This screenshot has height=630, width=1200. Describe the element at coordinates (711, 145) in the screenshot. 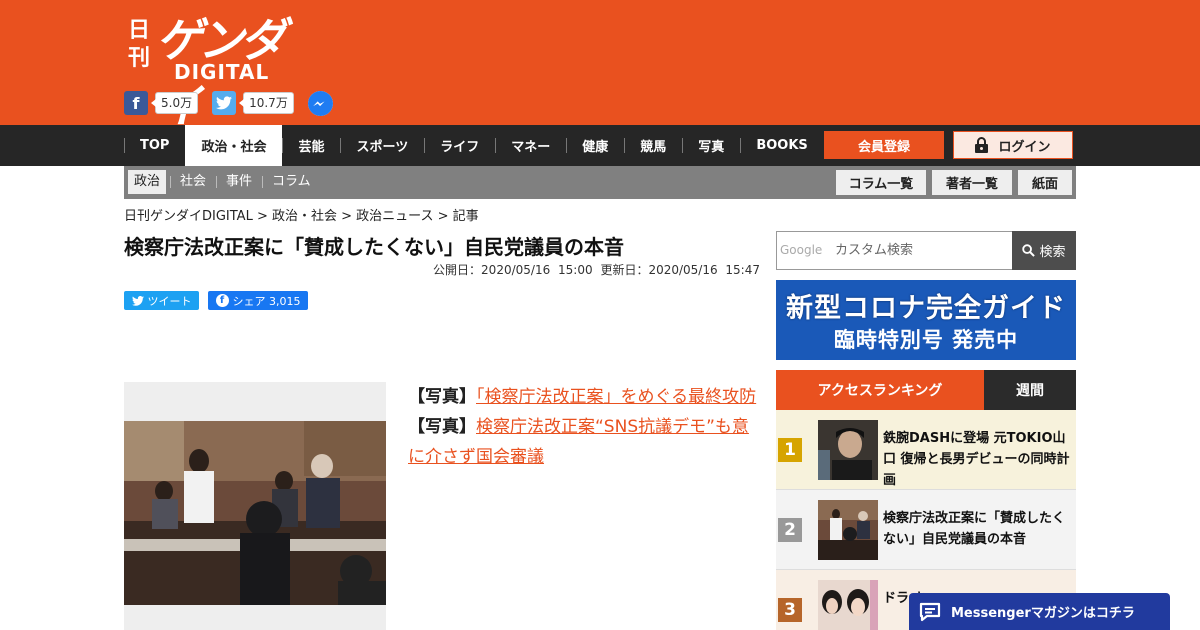

I see `nav-item: 写真` at that location.